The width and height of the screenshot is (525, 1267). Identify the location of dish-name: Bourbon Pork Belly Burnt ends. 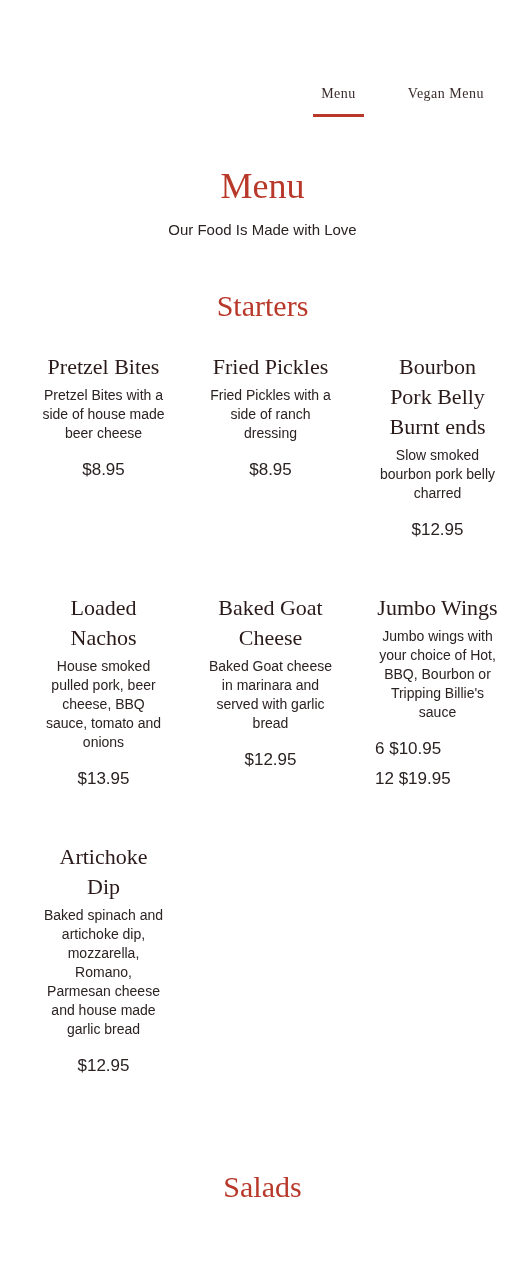
(437, 397).